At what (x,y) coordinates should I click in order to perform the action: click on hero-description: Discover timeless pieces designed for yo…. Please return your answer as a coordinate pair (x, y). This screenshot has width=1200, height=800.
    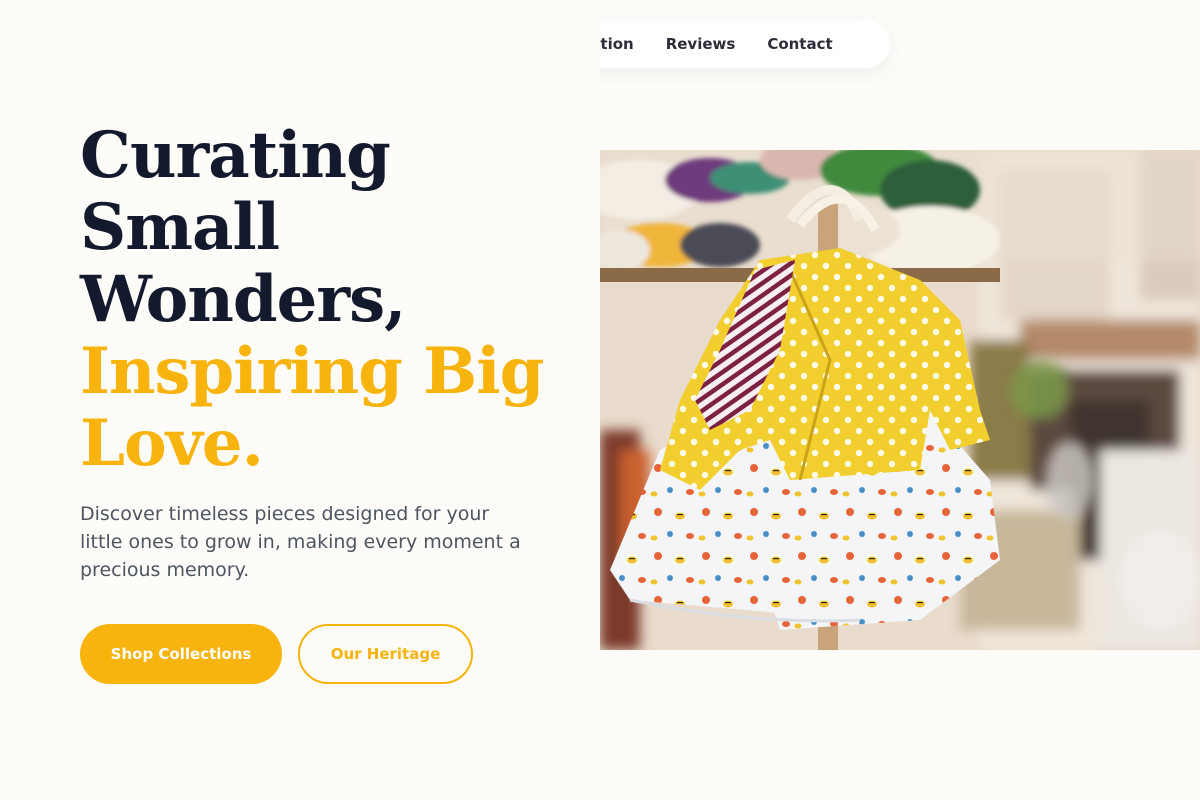
    Looking at the image, I should click on (300, 542).